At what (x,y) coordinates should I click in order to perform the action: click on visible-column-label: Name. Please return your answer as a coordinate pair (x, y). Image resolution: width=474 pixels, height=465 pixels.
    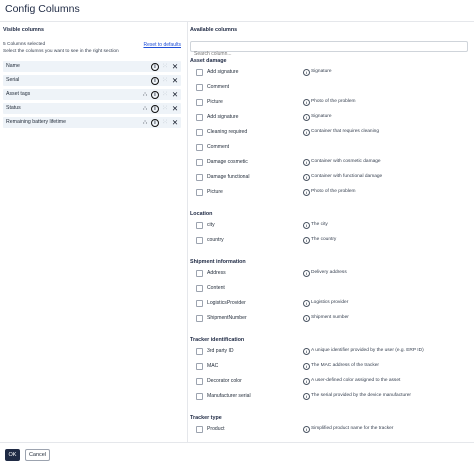
    Looking at the image, I should click on (13, 66).